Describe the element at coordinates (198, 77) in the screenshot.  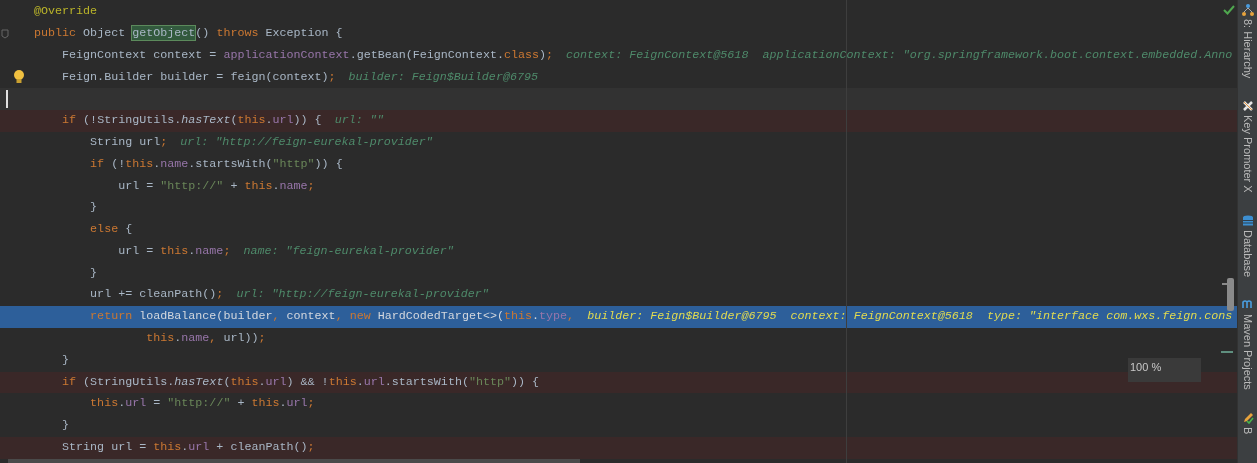
I see `code-line: Feign.Builder builder = feign(context);` at that location.